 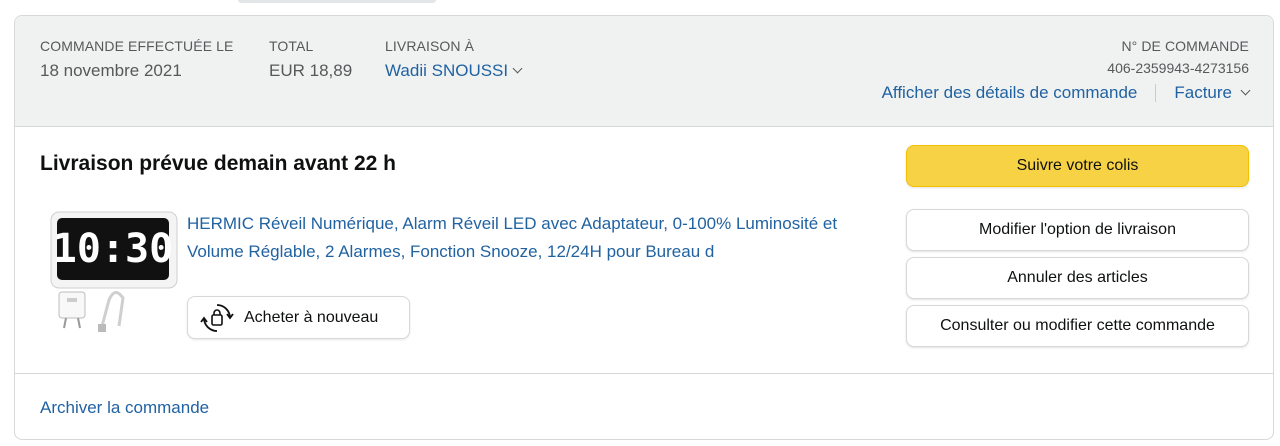 What do you see at coordinates (136, 59) in the screenshot?
I see `order-date-column: COMMANDE EFFECTUÉE LE 18 novembre 2021` at bounding box center [136, 59].